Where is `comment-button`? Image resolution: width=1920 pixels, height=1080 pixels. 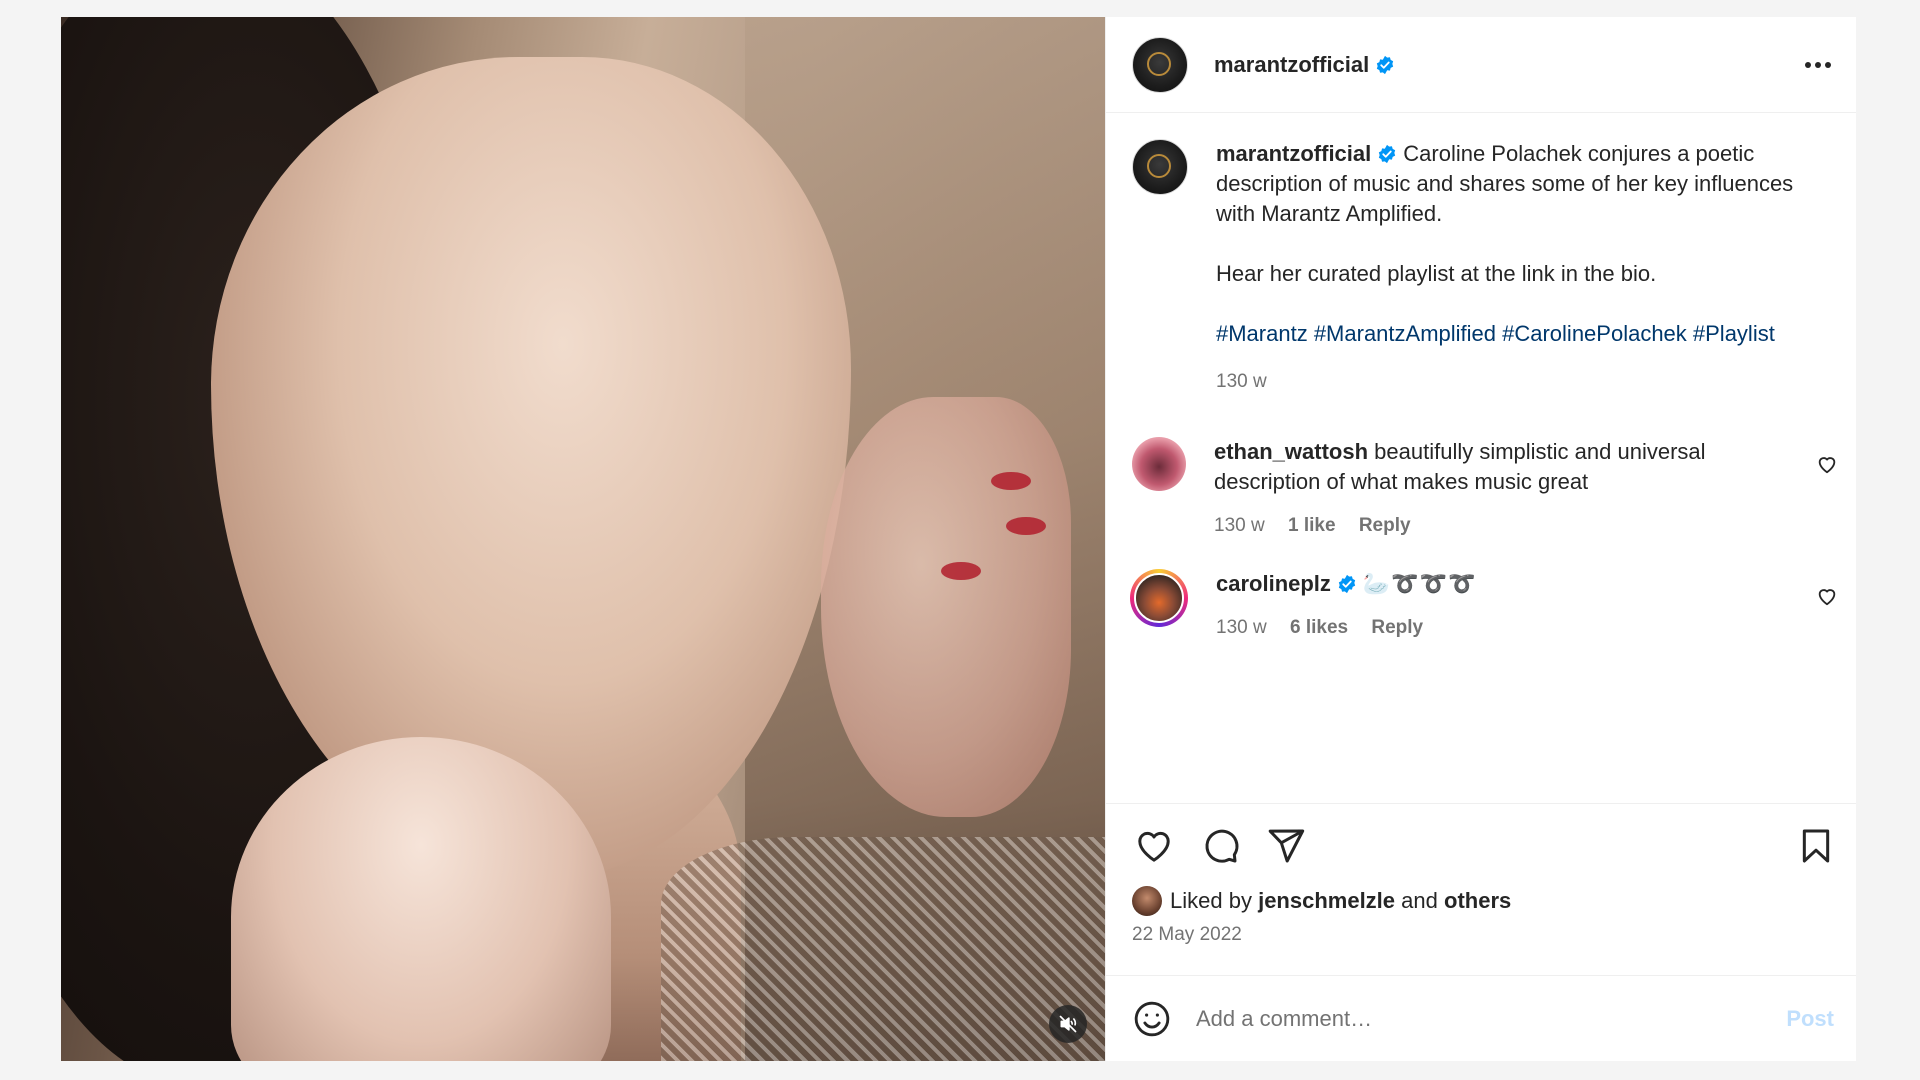
comment-button is located at coordinates (1220, 846).